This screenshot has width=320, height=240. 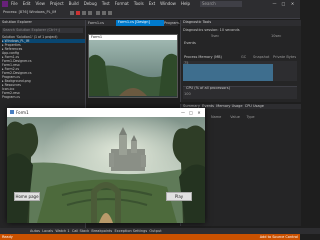 I want to click on status-text: Ready, so click(x=7, y=237).